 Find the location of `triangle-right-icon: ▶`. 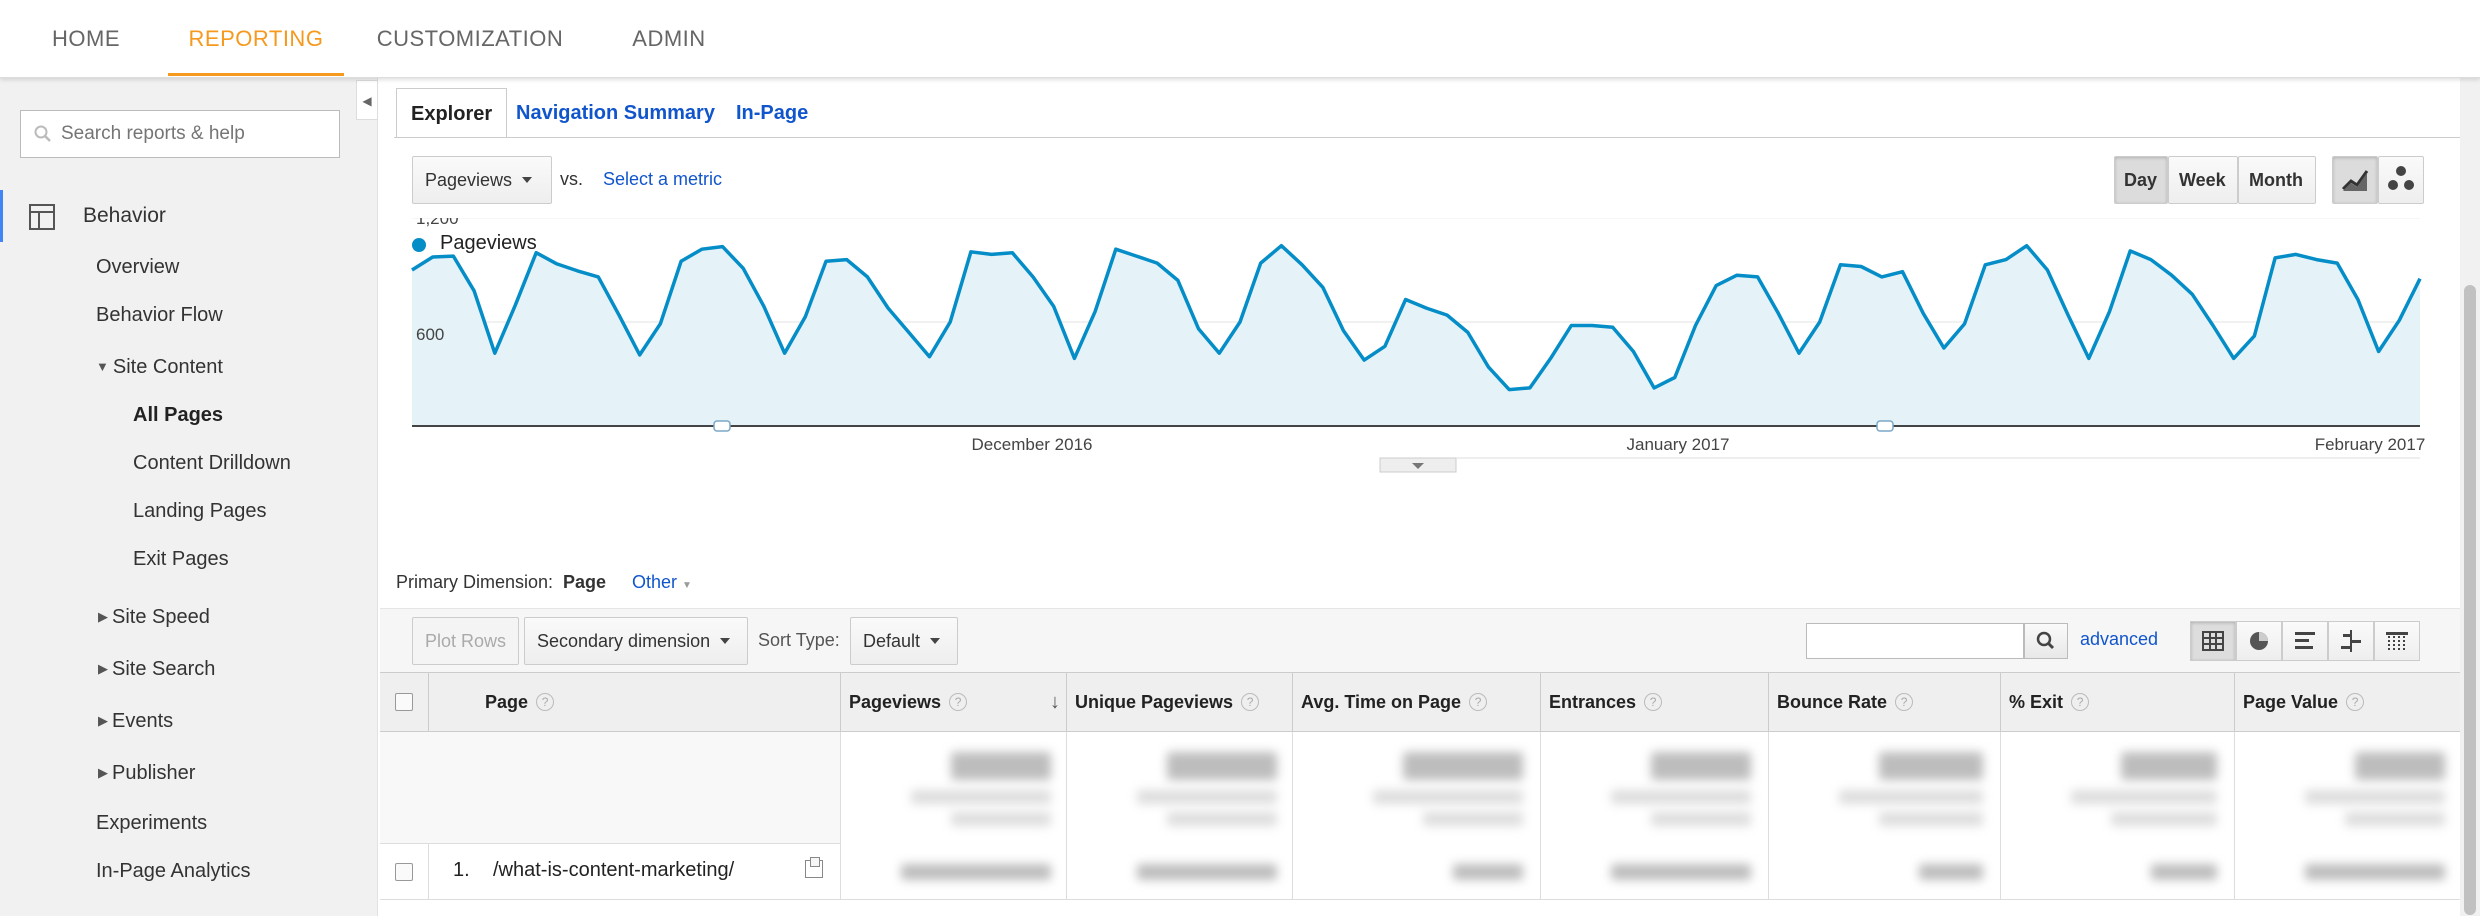

triangle-right-icon: ▶ is located at coordinates (103, 616).